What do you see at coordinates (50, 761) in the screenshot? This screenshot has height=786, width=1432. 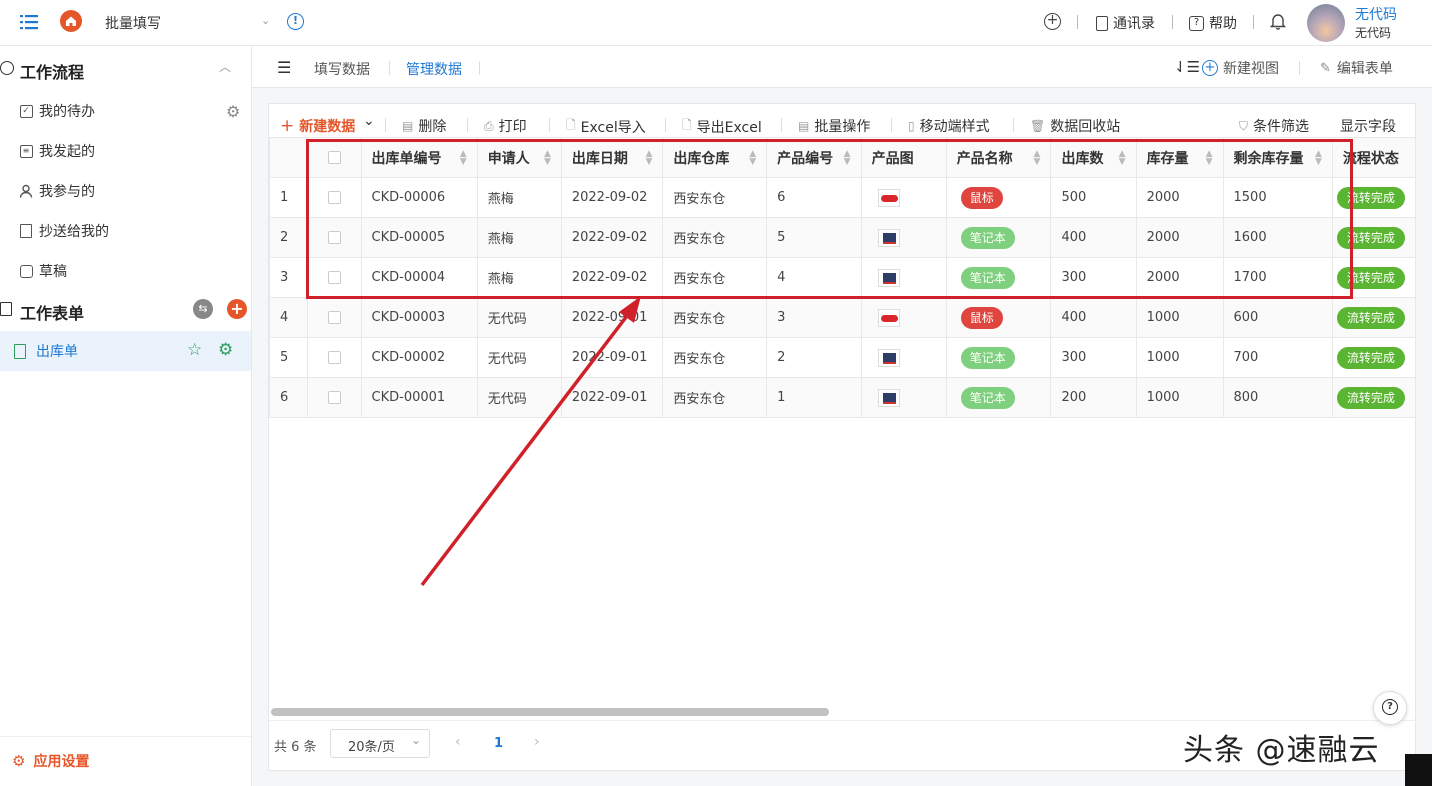 I see `app-settings-link: ⚙ 应用设置` at bounding box center [50, 761].